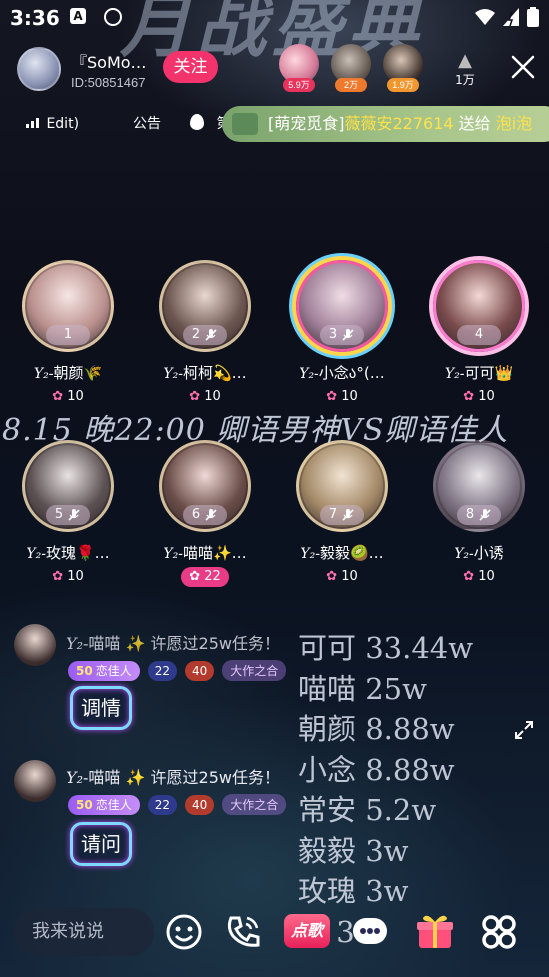  What do you see at coordinates (205, 306) in the screenshot?
I see `seat-avatar: 2` at bounding box center [205, 306].